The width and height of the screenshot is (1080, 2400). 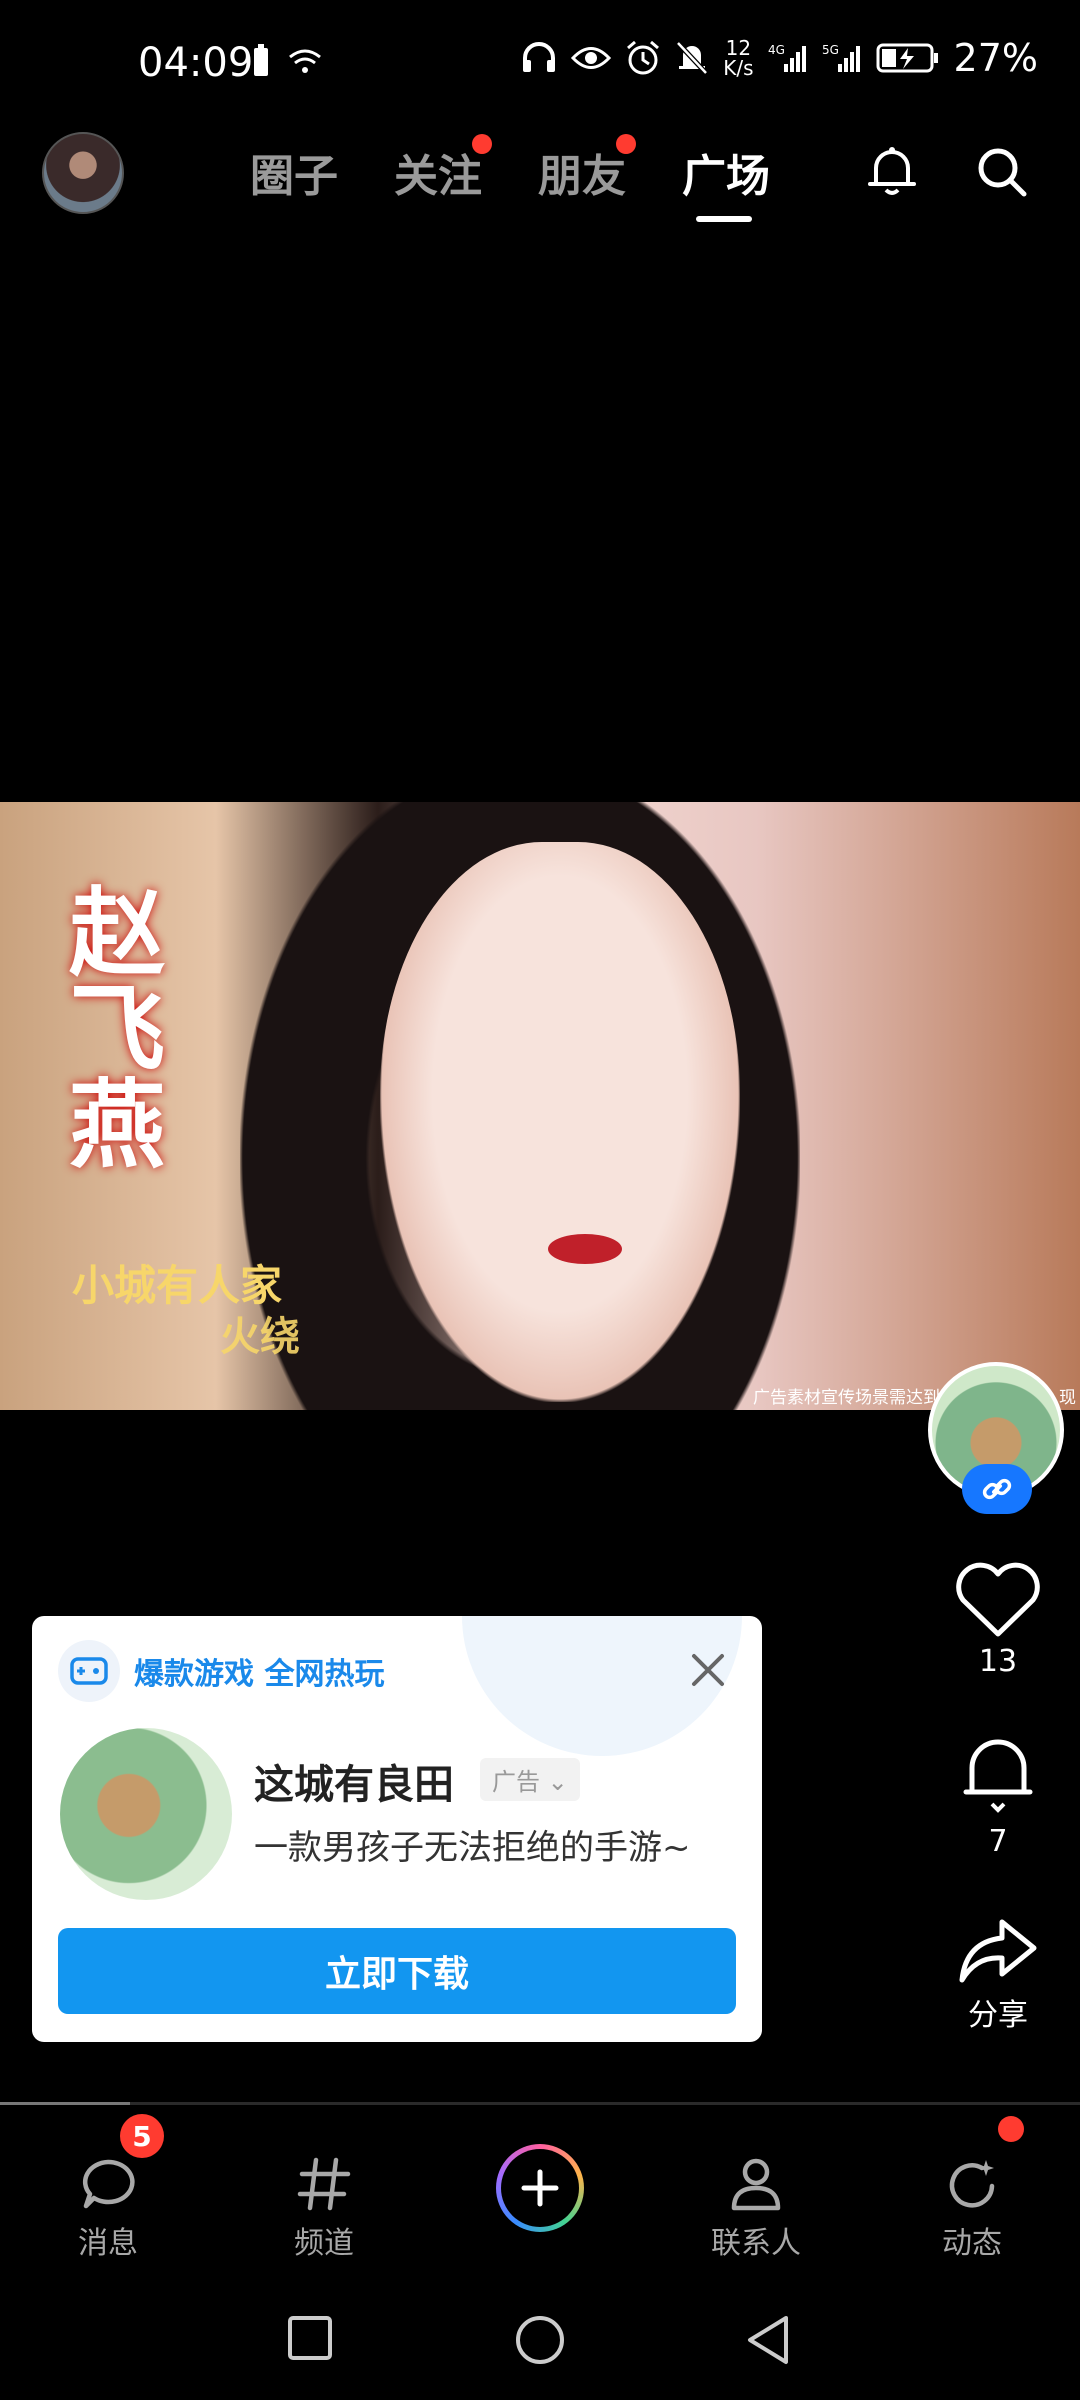 What do you see at coordinates (560, 1122) in the screenshot?
I see `face-shape` at bounding box center [560, 1122].